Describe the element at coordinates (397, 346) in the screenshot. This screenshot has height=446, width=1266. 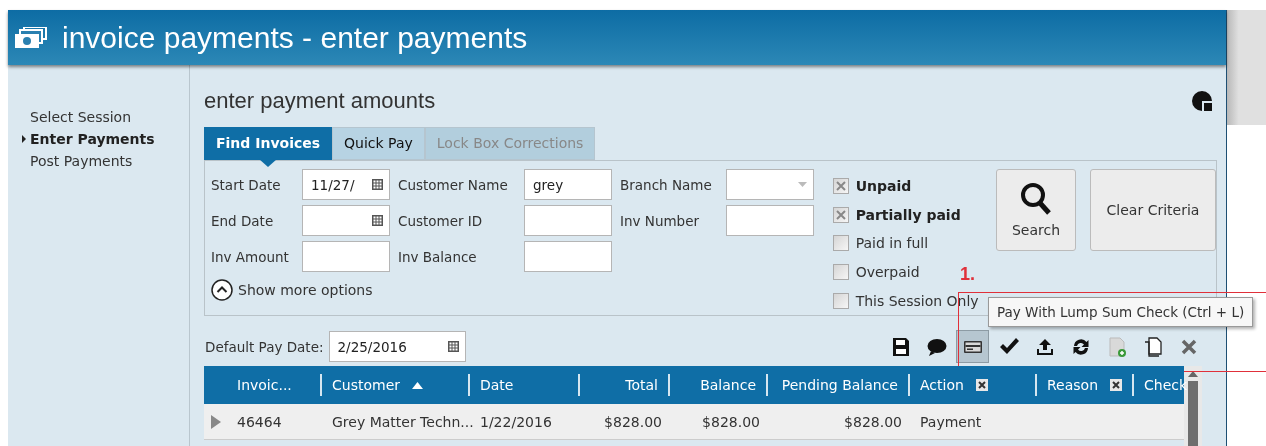
I see `date-field: 2/25/2016` at that location.